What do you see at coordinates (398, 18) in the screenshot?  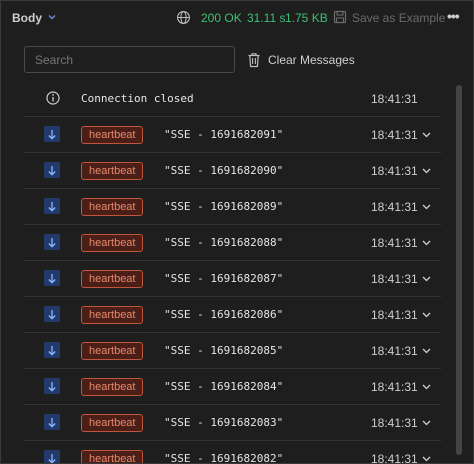 I see `save-as-example-button: Save as Example` at bounding box center [398, 18].